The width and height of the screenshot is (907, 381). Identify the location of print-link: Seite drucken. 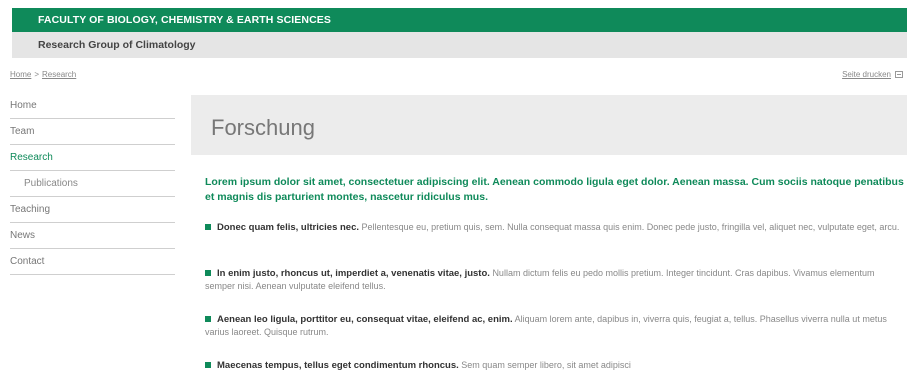
(872, 74).